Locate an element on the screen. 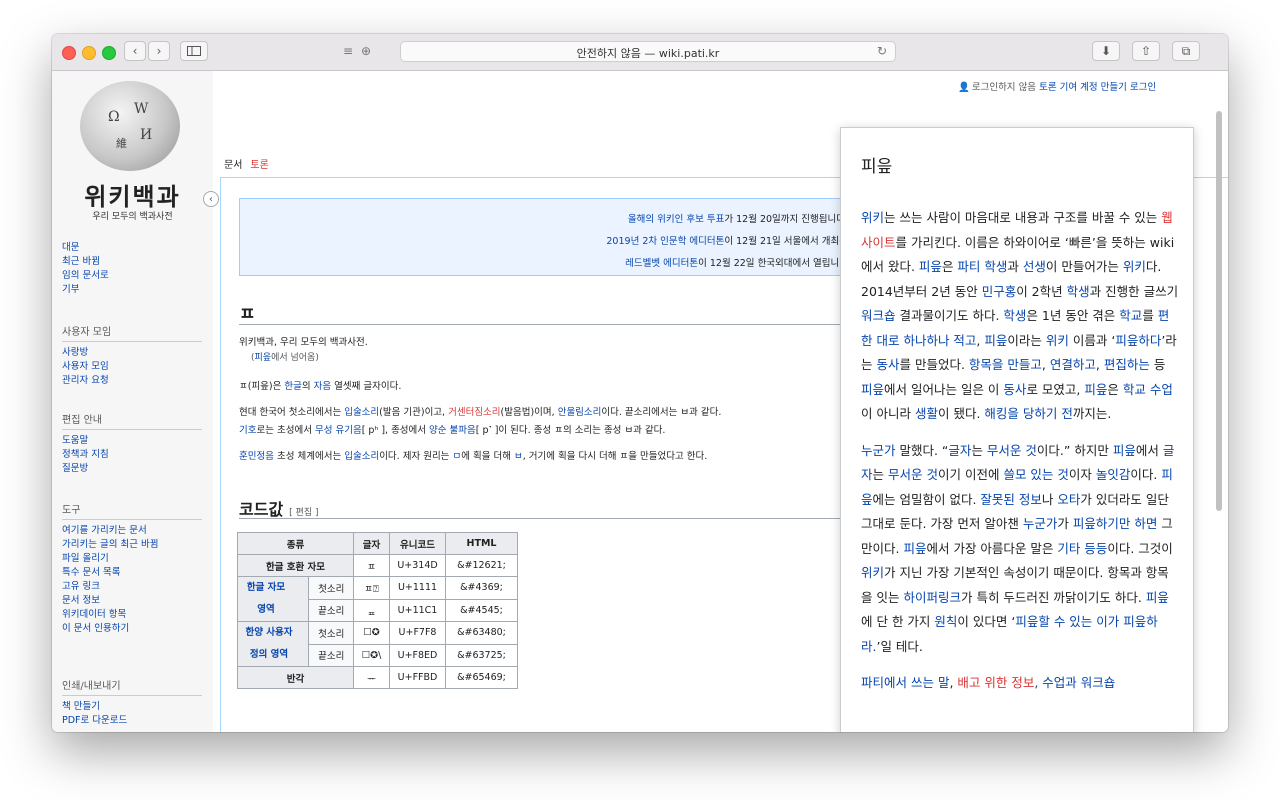 The image size is (1280, 800). link-bilabial-unreleased: 양순 불파음 is located at coordinates (452, 430).